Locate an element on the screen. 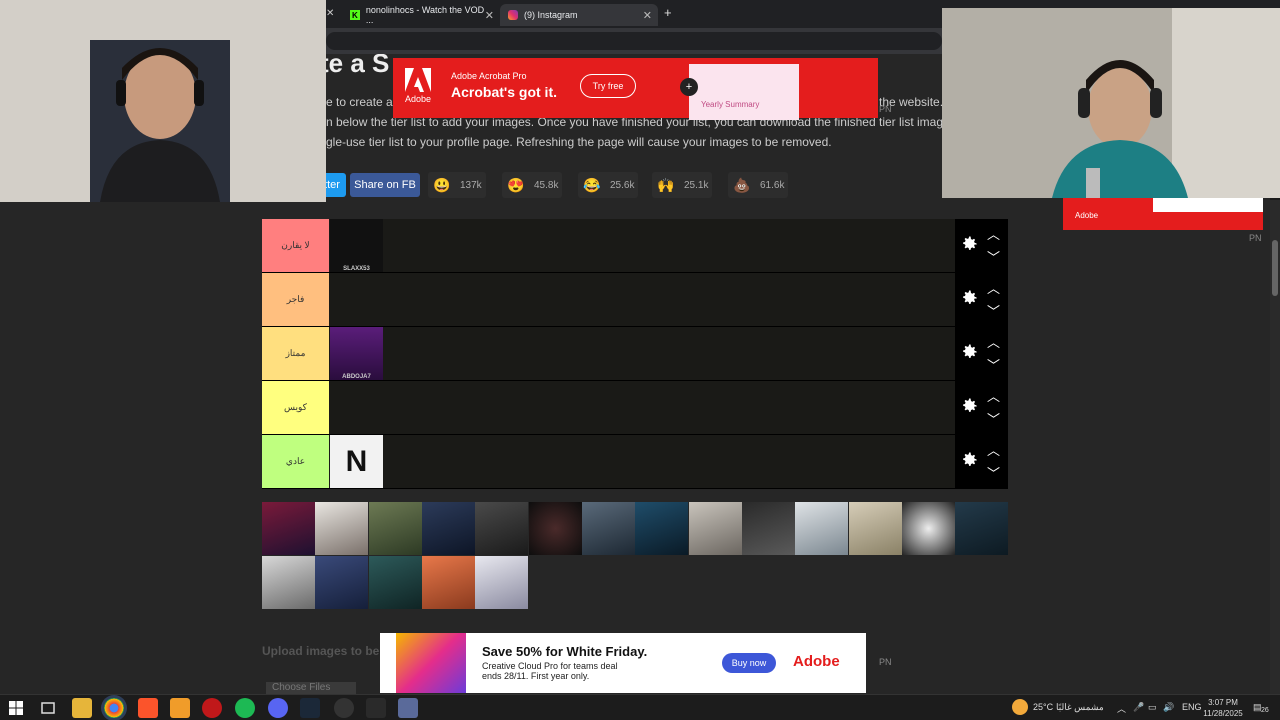  share-facebook-button: Share on FB is located at coordinates (385, 185).